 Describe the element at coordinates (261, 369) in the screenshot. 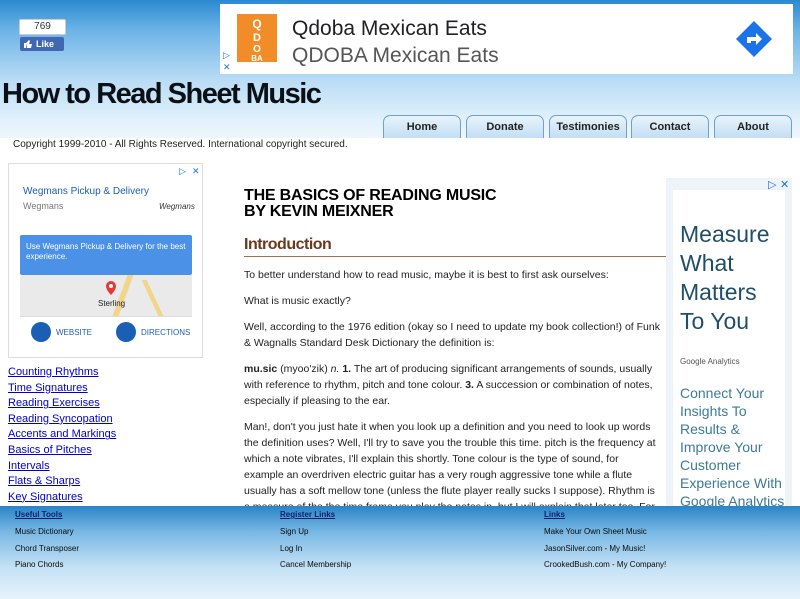

I see `definition-word: mu.sic` at that location.